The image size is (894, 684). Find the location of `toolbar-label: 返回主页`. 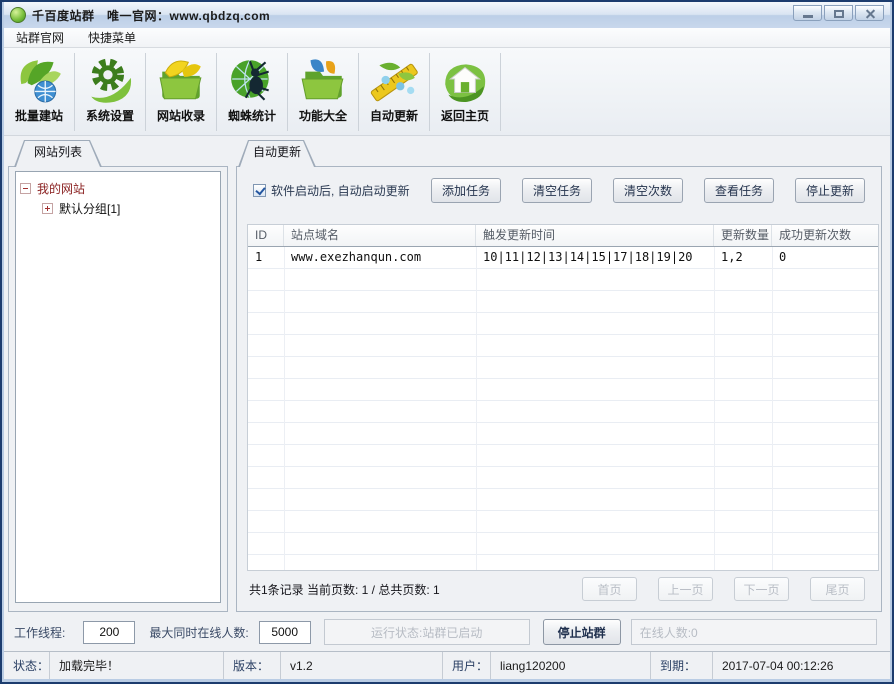

toolbar-label: 返回主页 is located at coordinates (464, 116).